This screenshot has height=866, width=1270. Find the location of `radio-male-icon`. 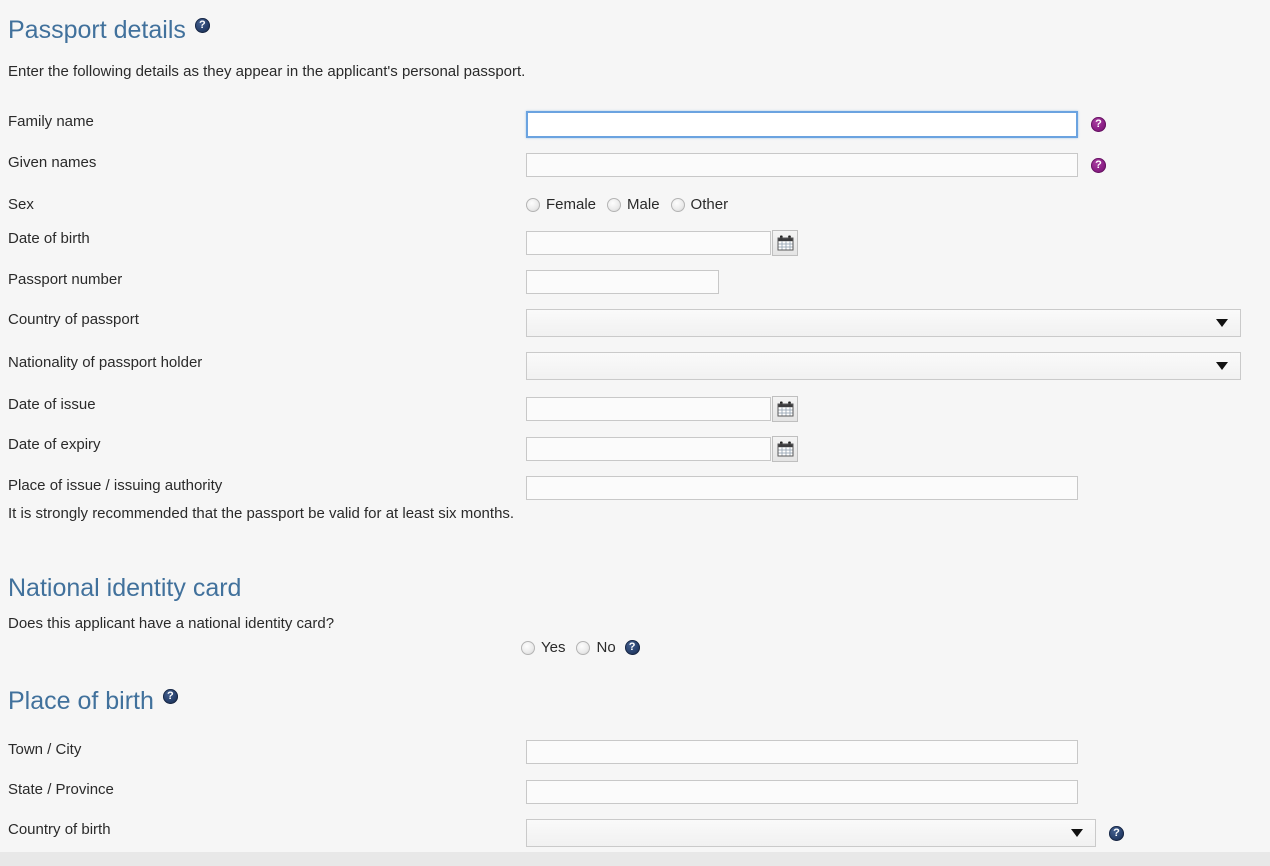

radio-male-icon is located at coordinates (614, 204).